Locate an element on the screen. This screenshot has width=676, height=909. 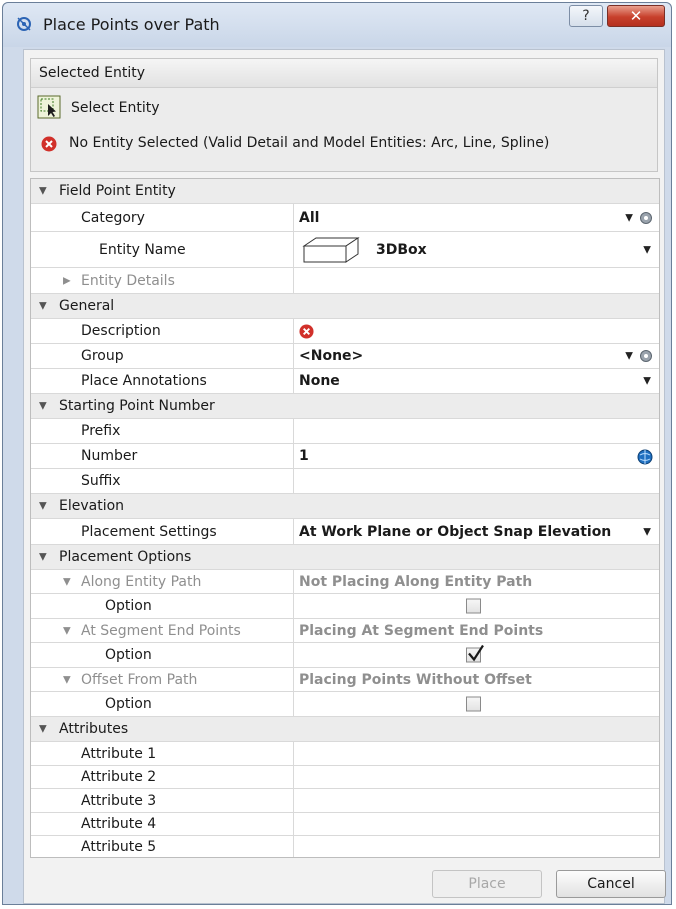
group-dropdown: <None> ▼ is located at coordinates (476, 356).